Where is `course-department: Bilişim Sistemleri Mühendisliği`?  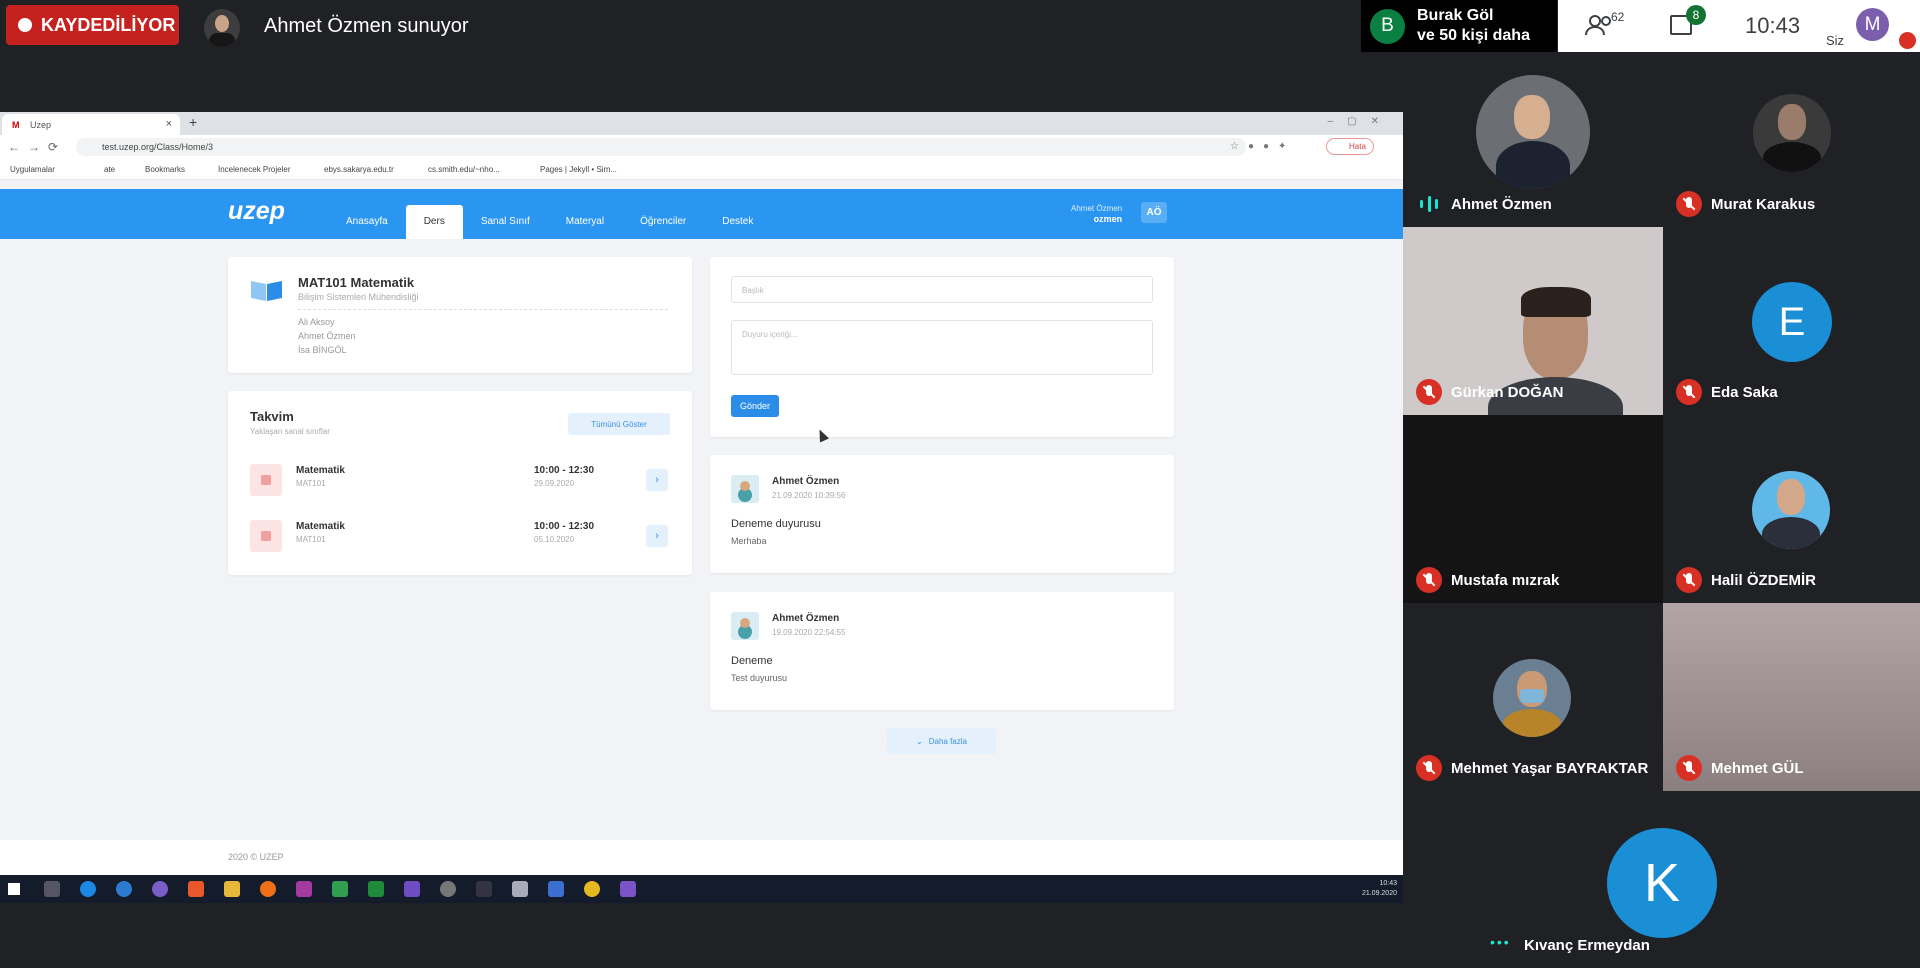 course-department: Bilişim Sistemleri Mühendisliği is located at coordinates (358, 297).